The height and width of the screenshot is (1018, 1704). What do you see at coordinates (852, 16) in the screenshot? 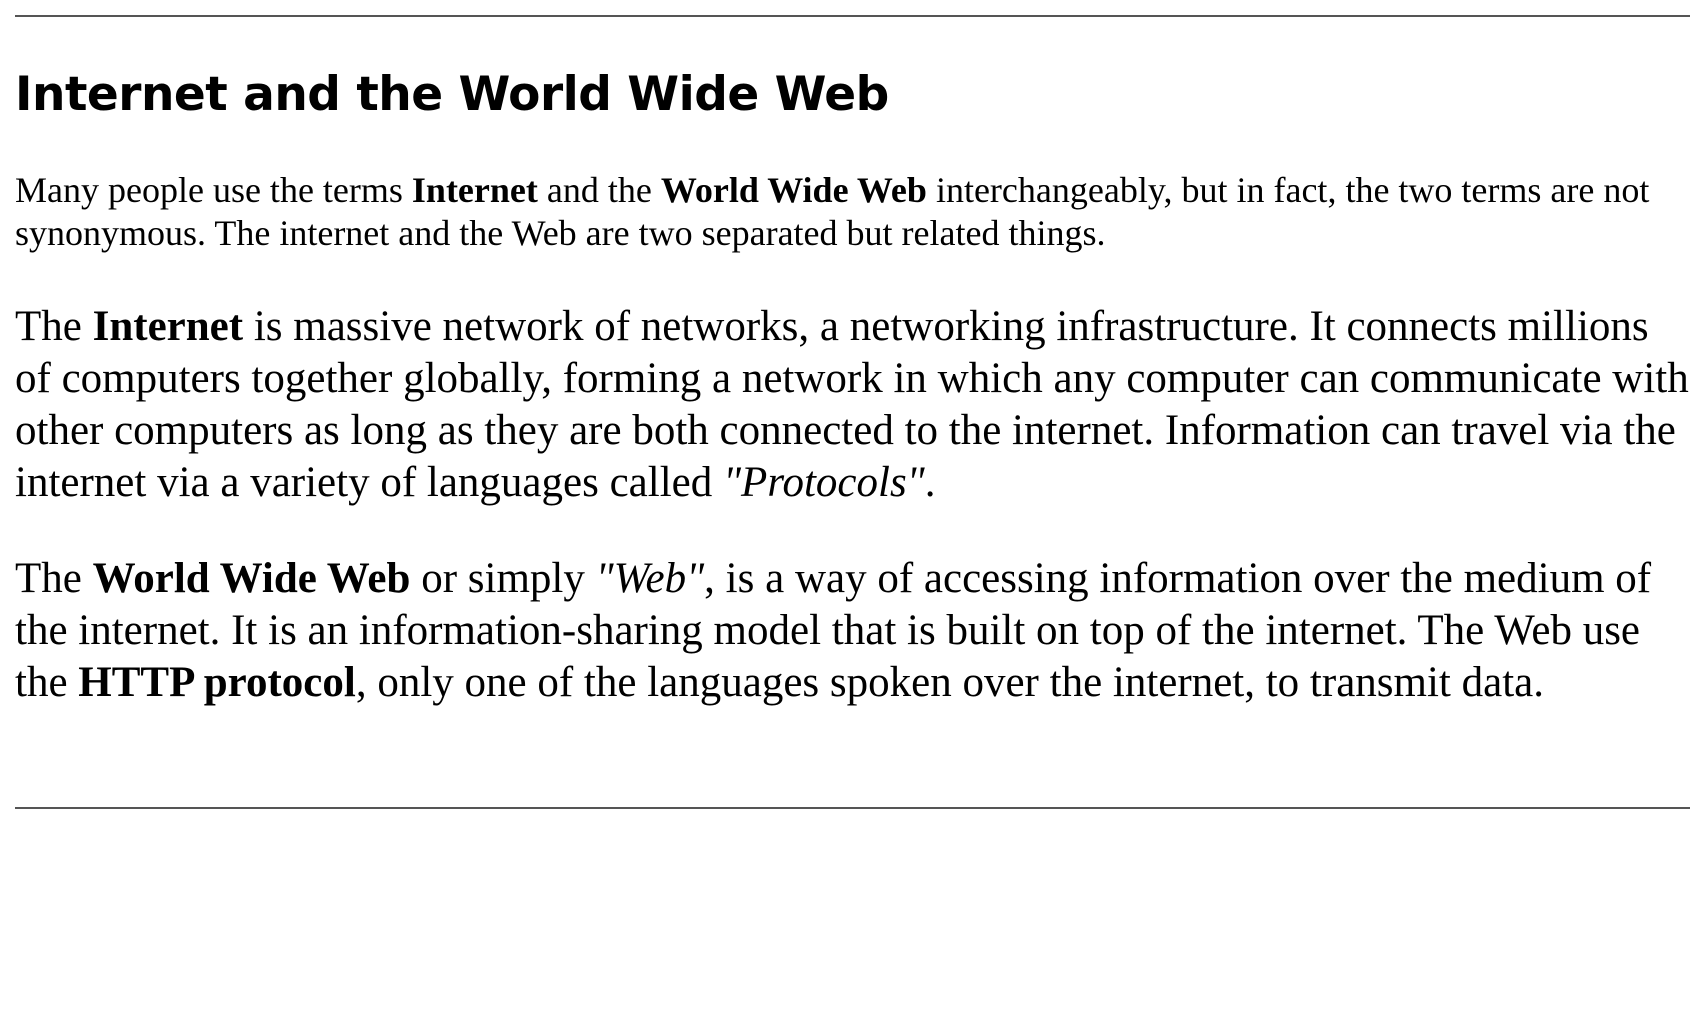
I see `top-divider` at bounding box center [852, 16].